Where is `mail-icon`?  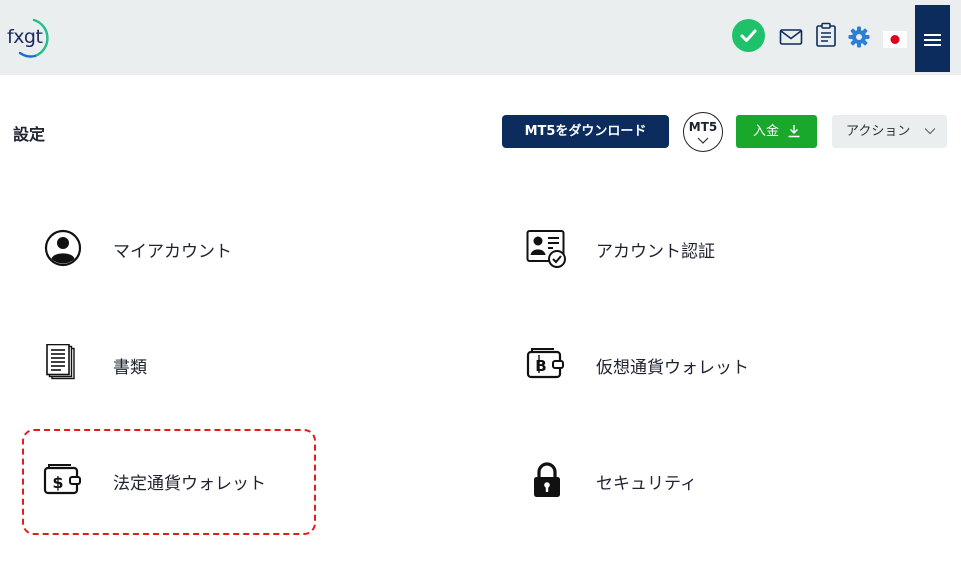
mail-icon is located at coordinates (791, 37).